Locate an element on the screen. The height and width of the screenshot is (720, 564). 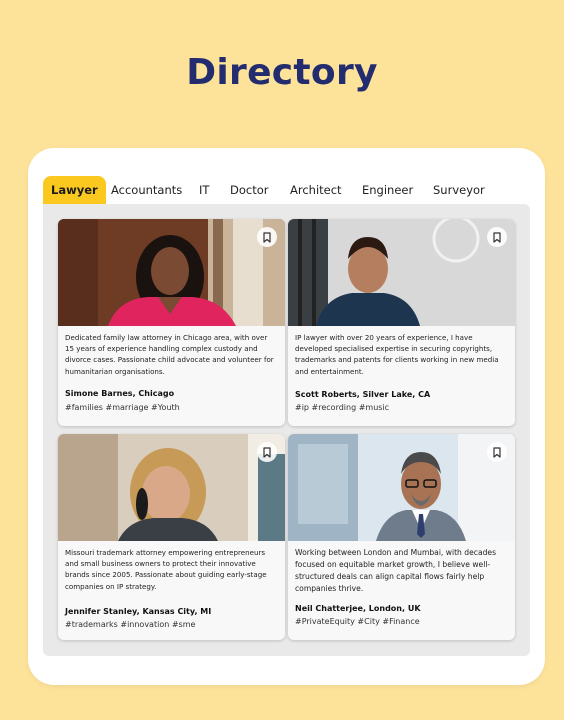
page-title: Directory is located at coordinates (282, 72).